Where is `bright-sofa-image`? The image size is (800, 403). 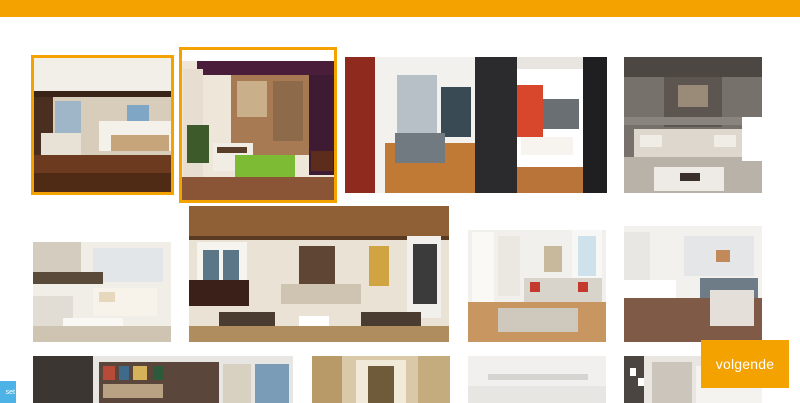 bright-sofa-image is located at coordinates (537, 274).